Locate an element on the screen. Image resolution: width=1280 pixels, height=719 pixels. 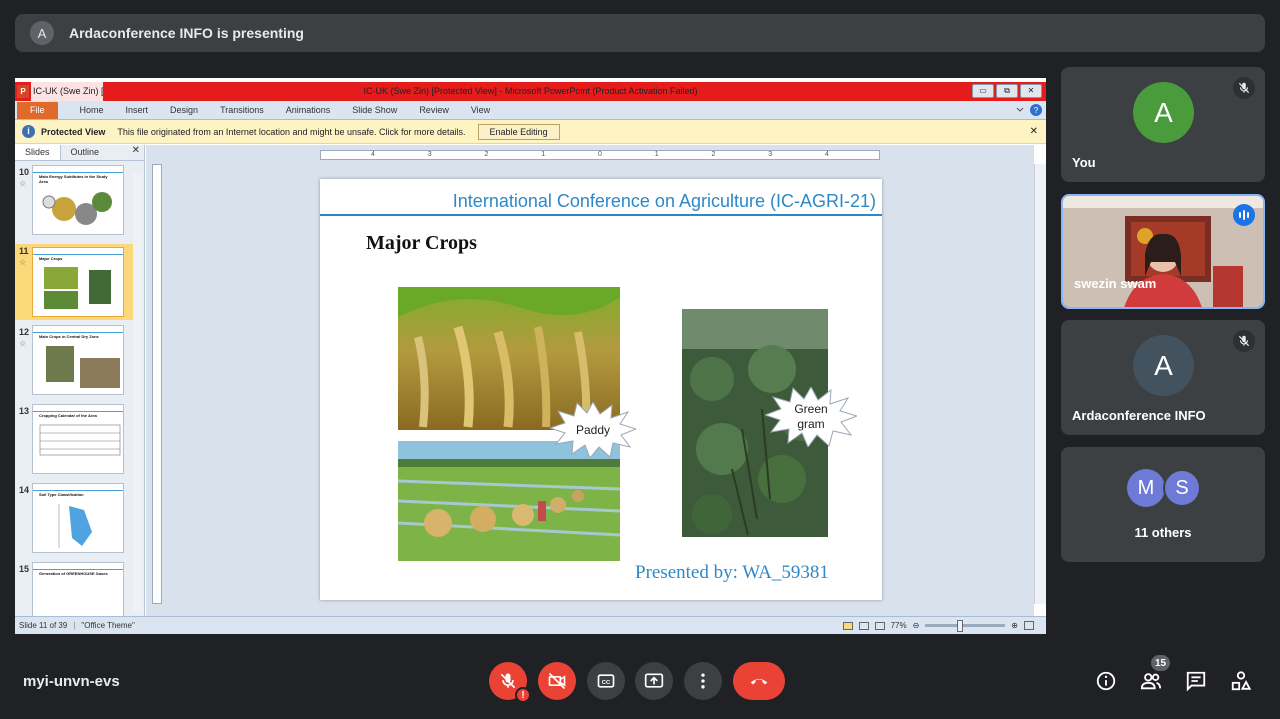
slide-heading: Major Crops is located at coordinates (421, 243).